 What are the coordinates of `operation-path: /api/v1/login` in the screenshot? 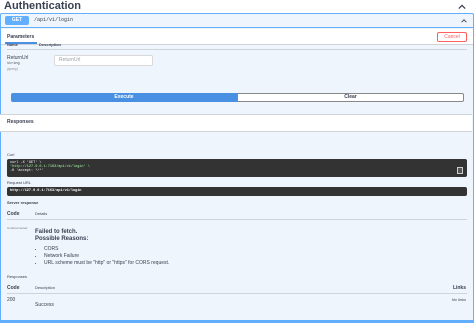 It's located at (54, 20).